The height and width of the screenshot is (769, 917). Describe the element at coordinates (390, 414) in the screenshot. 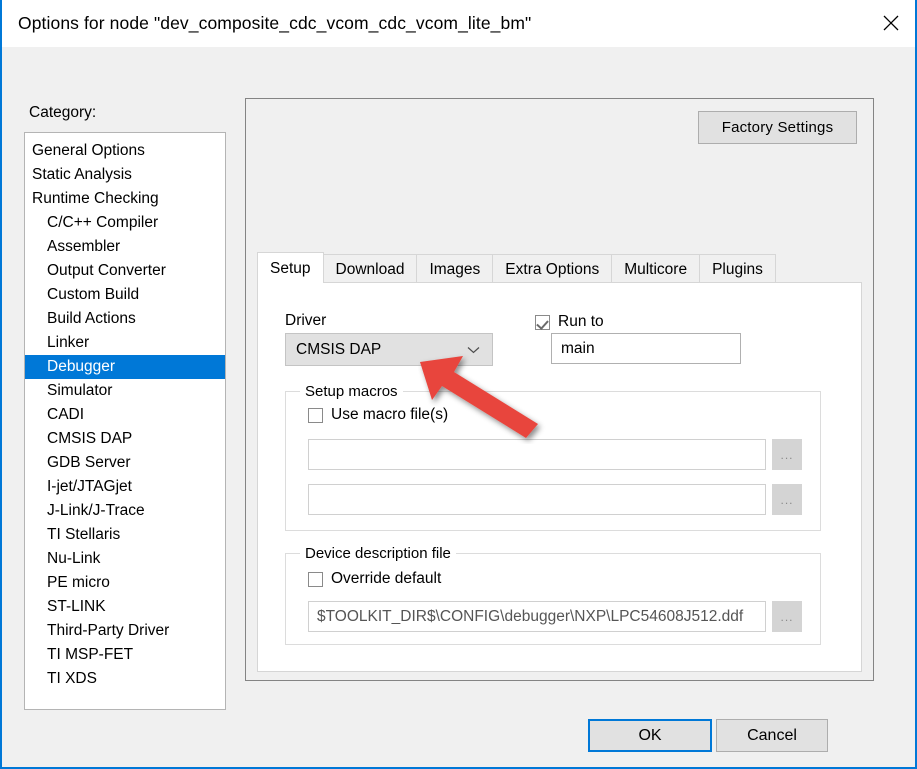

I see `use-macro-files-label: Use macro file(s)` at that location.